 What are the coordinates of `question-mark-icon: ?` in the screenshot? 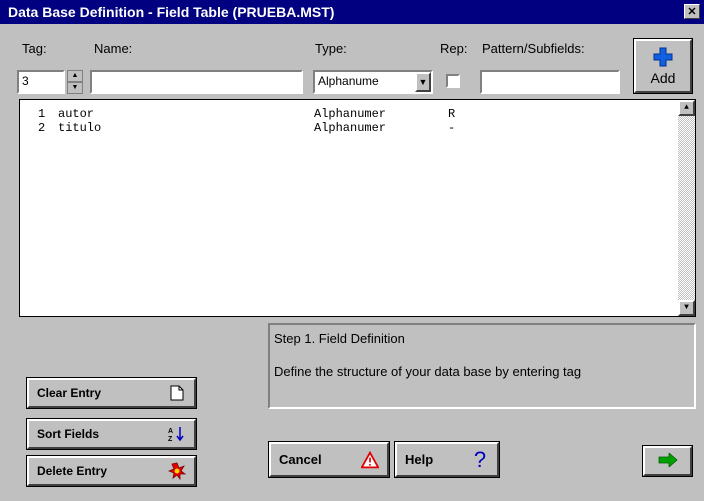 It's located at (480, 459).